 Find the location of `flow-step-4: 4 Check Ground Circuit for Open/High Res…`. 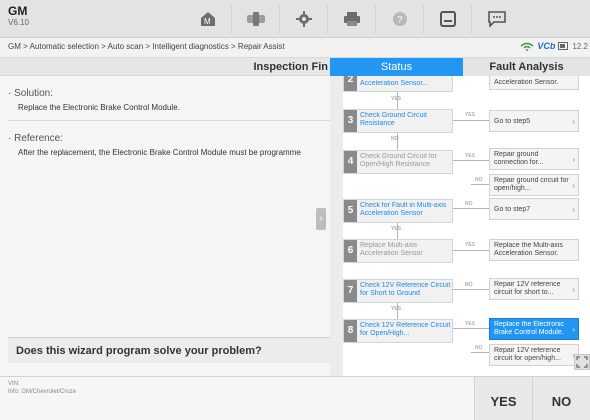

flow-step-4: 4 Check Ground Circuit for Open/High Res… is located at coordinates (398, 162).